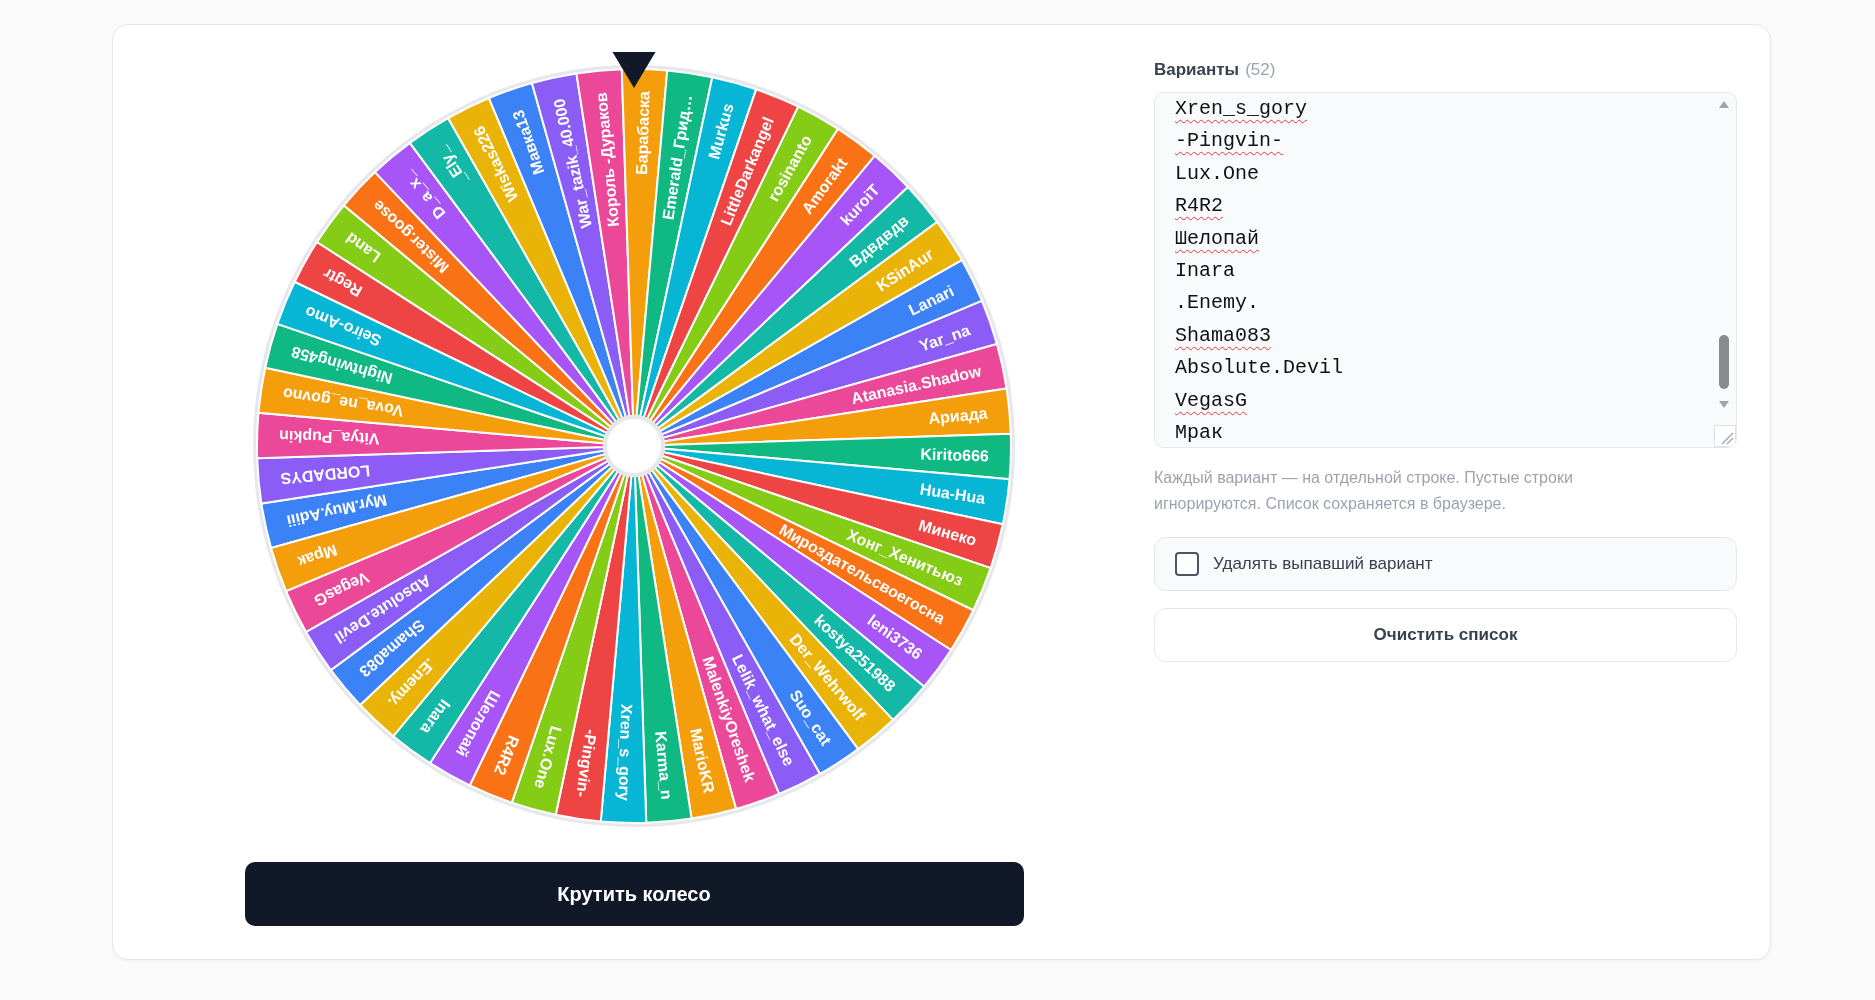  Describe the element at coordinates (1199, 206) in the screenshot. I see `option-line: R4R2` at that location.